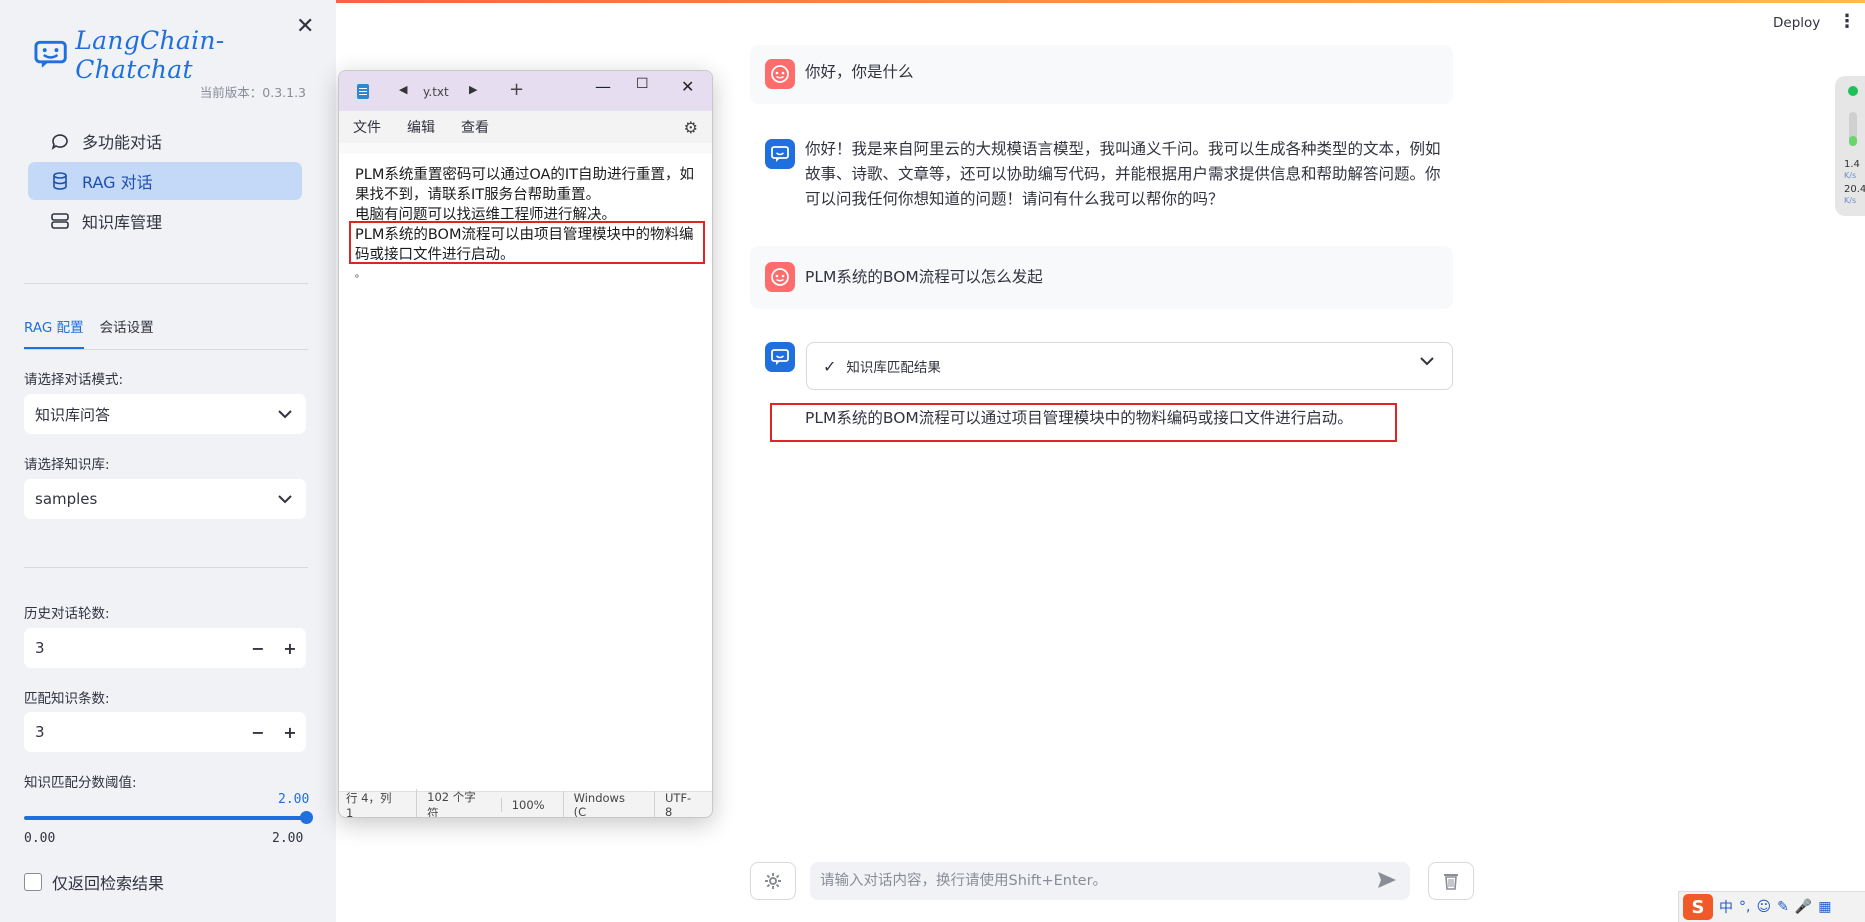 The width and height of the screenshot is (1865, 922). What do you see at coordinates (133, 732) in the screenshot?
I see `topk-value: 3` at bounding box center [133, 732].